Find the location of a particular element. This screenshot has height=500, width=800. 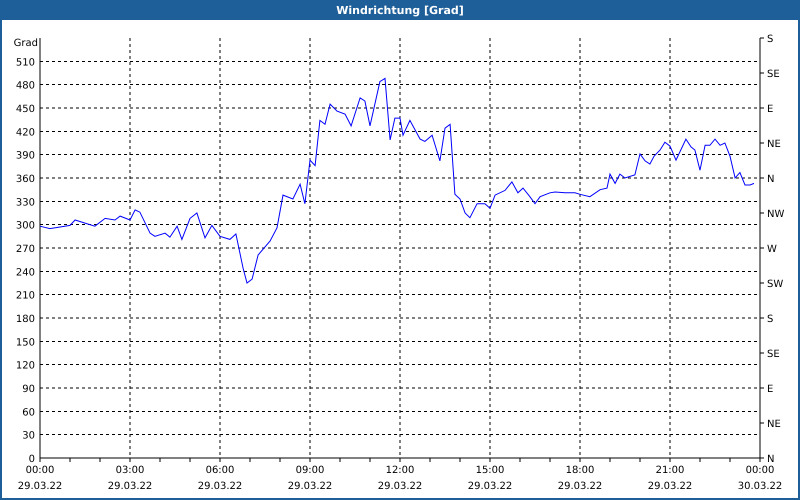

axis-label: 420 is located at coordinates (25, 132).